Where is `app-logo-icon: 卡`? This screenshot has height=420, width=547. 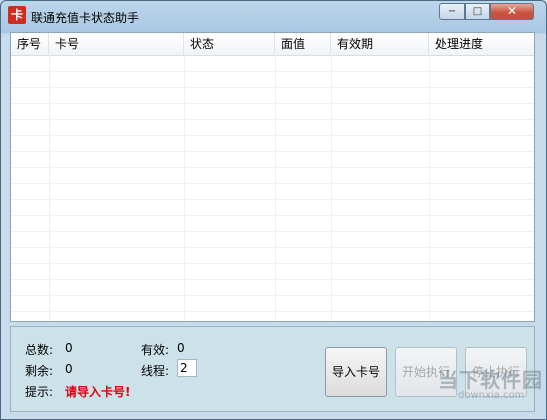 app-logo-icon: 卡 is located at coordinates (17, 15).